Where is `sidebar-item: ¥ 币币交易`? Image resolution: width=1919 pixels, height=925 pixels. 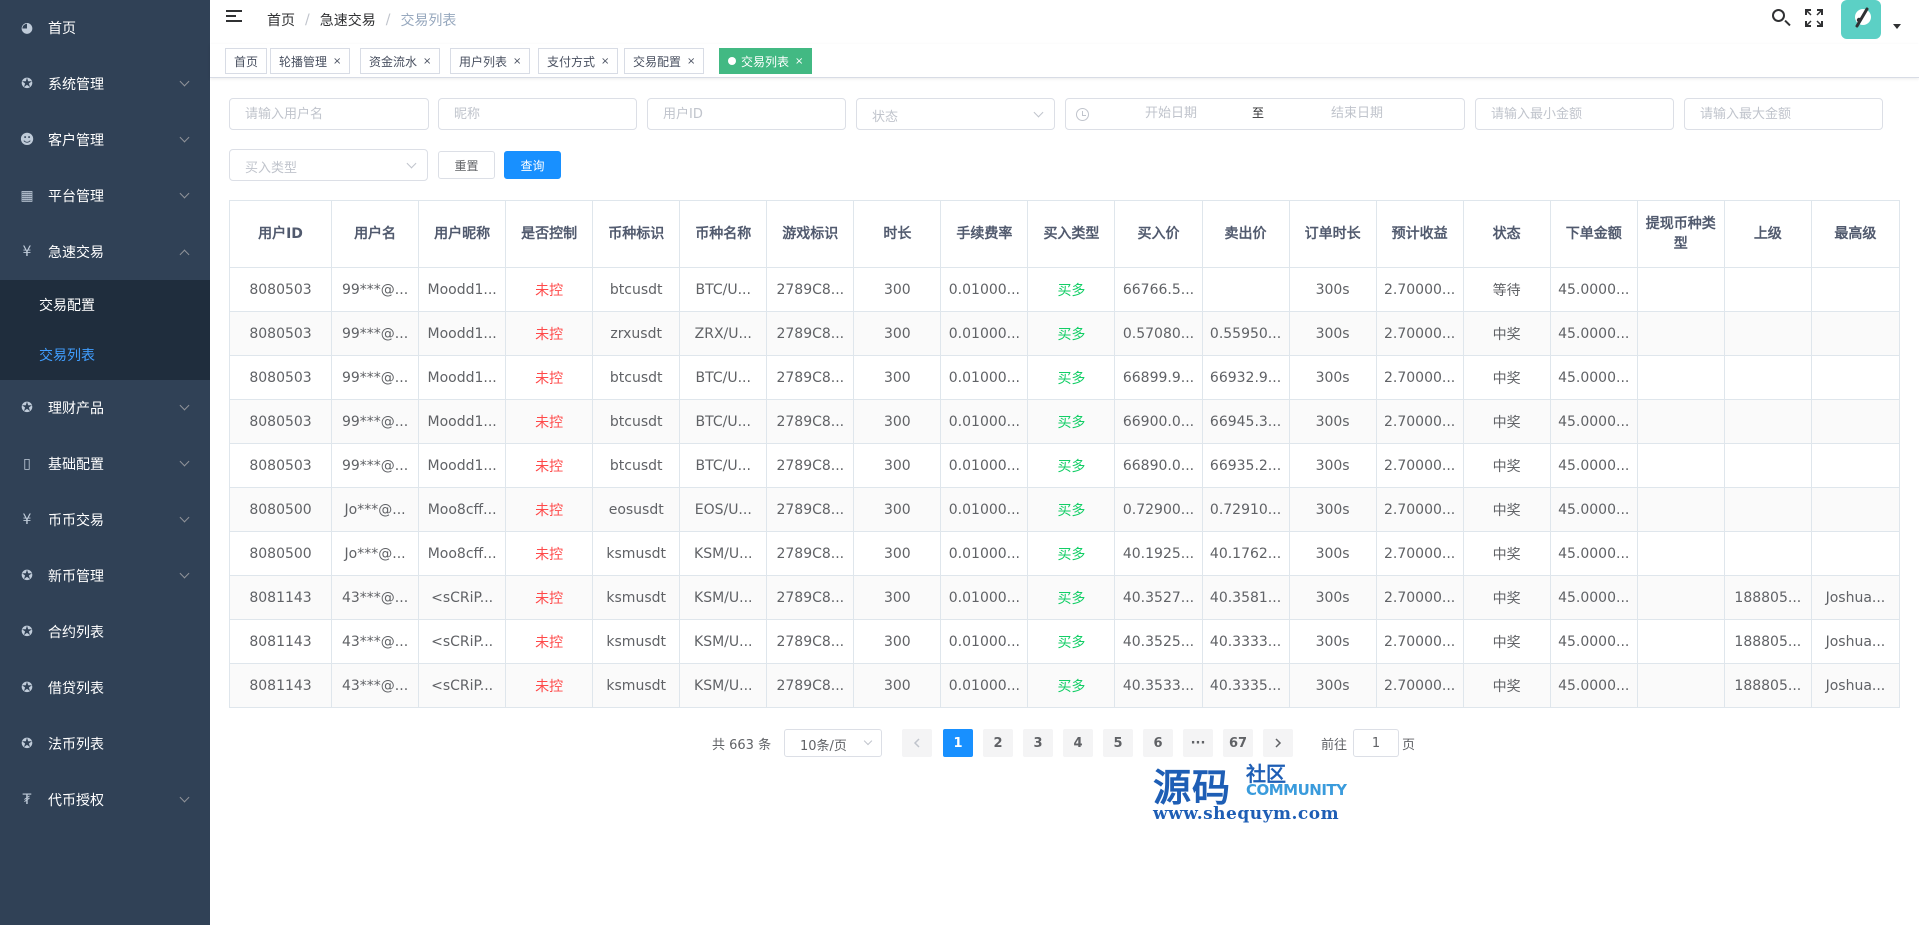
sidebar-item: ¥ 币币交易 is located at coordinates (105, 520).